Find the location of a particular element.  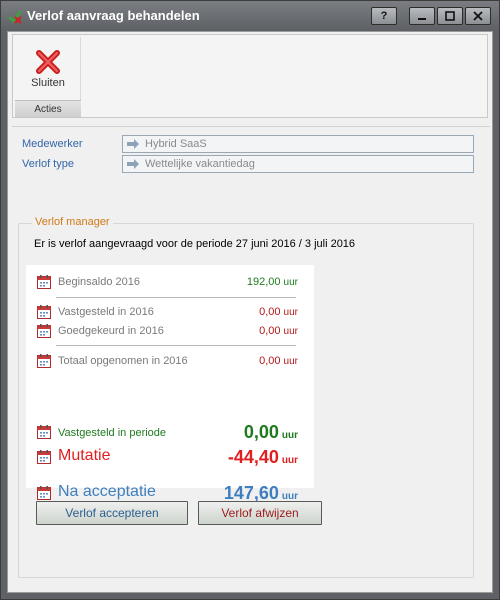

minimize-icon is located at coordinates (422, 19).